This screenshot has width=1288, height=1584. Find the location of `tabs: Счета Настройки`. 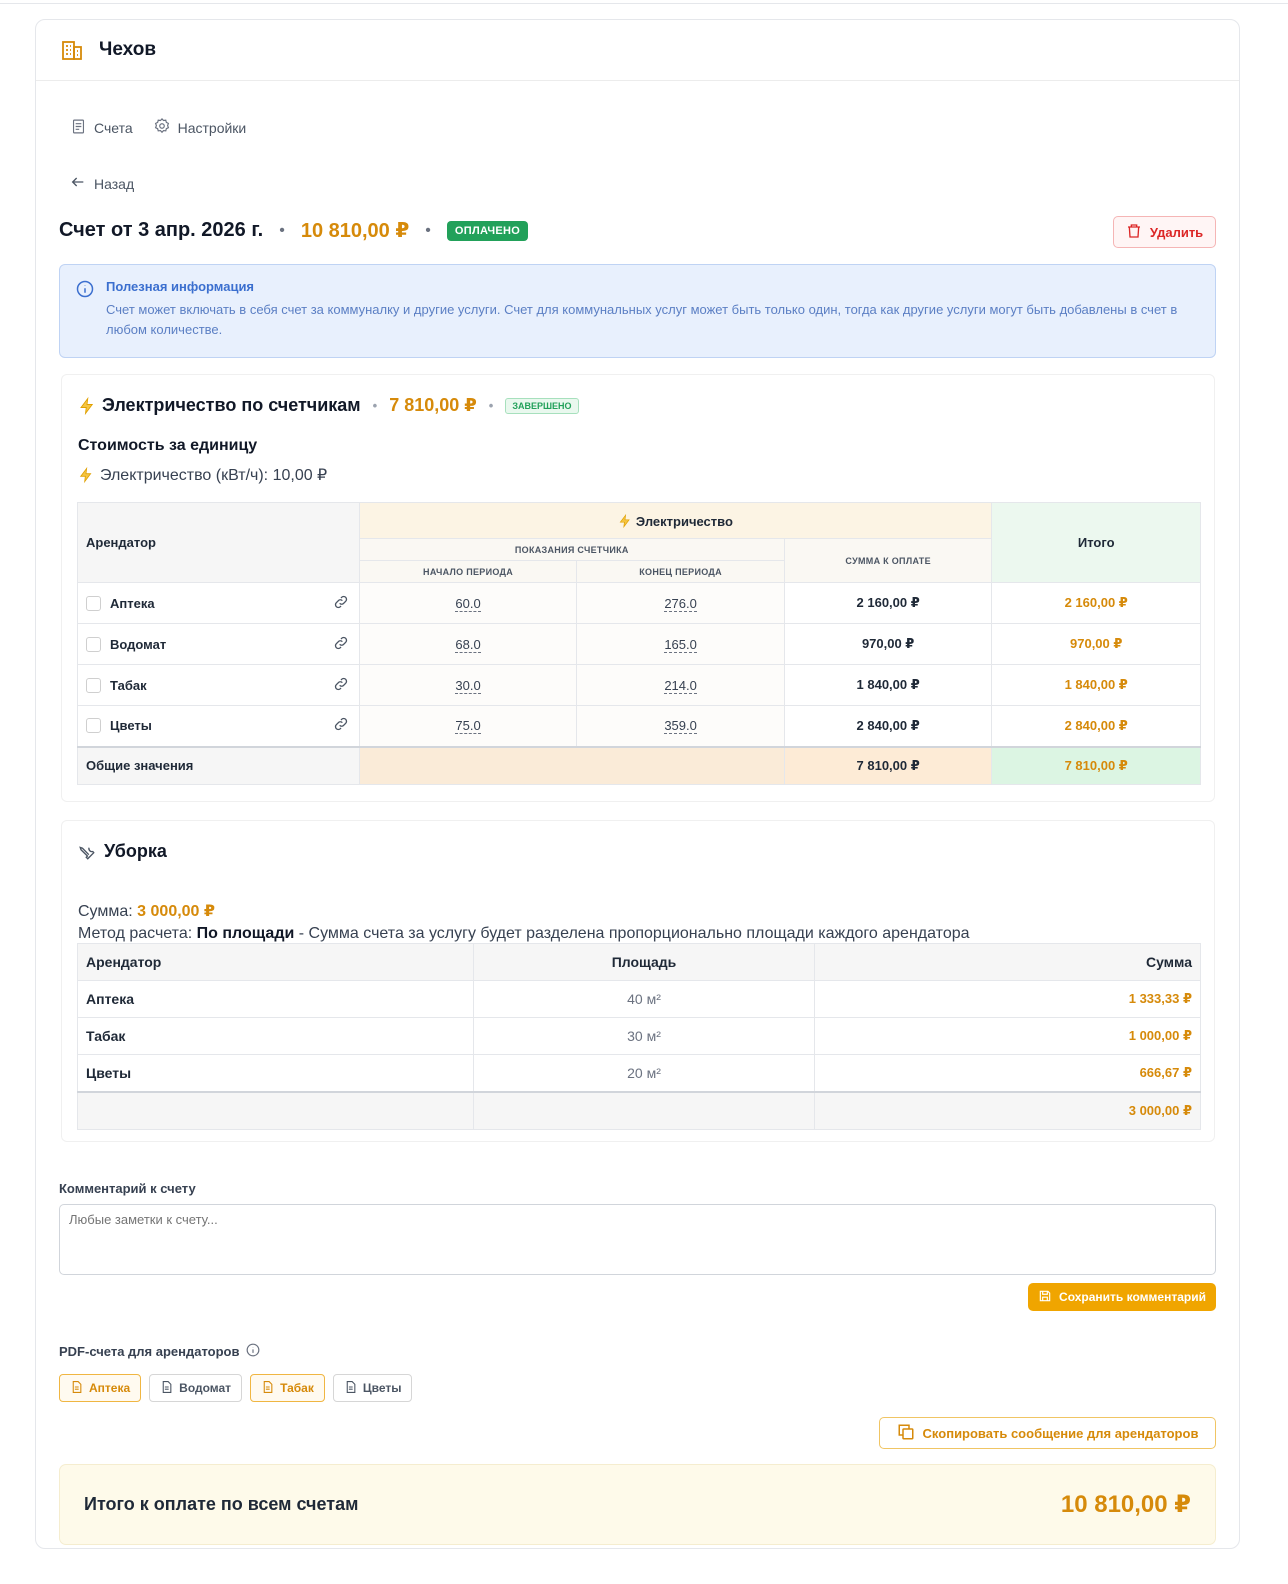

tabs: Счета Настройки is located at coordinates (158, 127).